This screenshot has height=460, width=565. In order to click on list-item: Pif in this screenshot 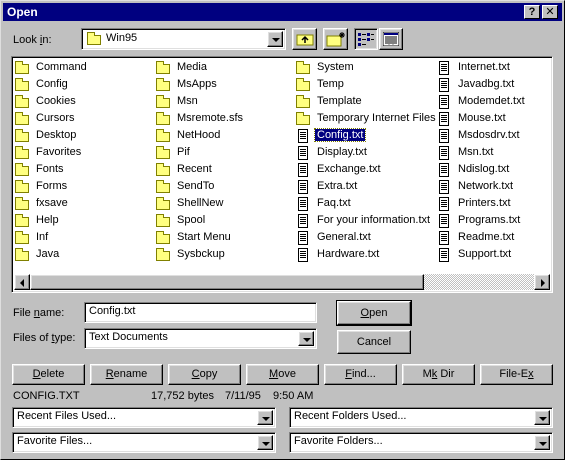, I will do `click(200, 153)`.